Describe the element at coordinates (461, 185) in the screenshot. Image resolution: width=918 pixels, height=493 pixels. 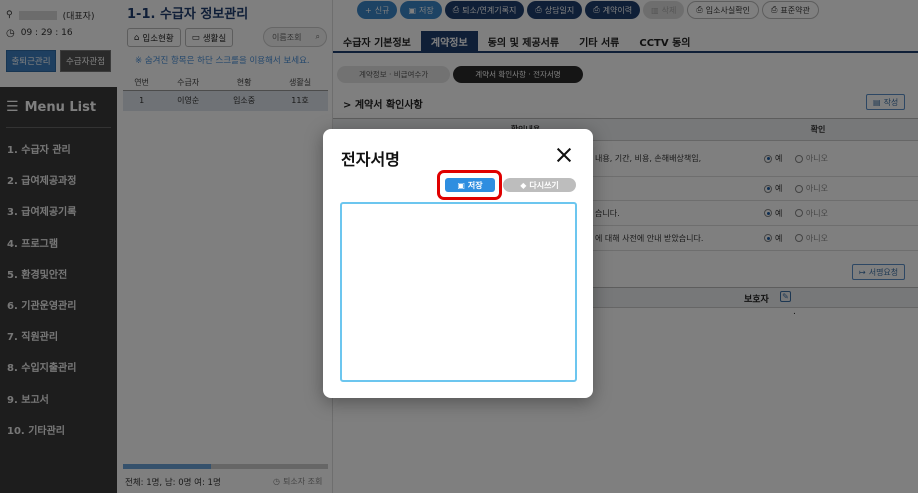
I see `save-icon: ▣` at that location.